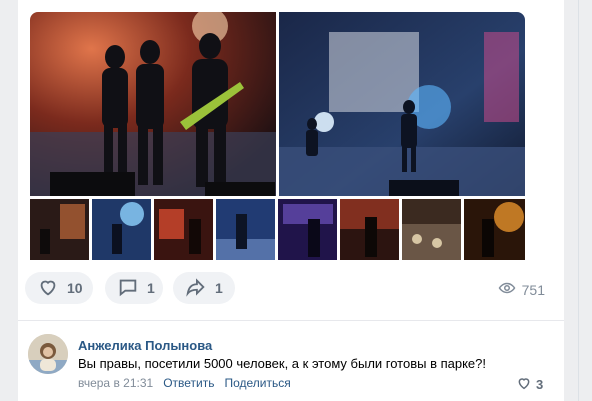  I want to click on comment-meta: вчера в 21:31 Ответить Поделиться, so click(184, 383).